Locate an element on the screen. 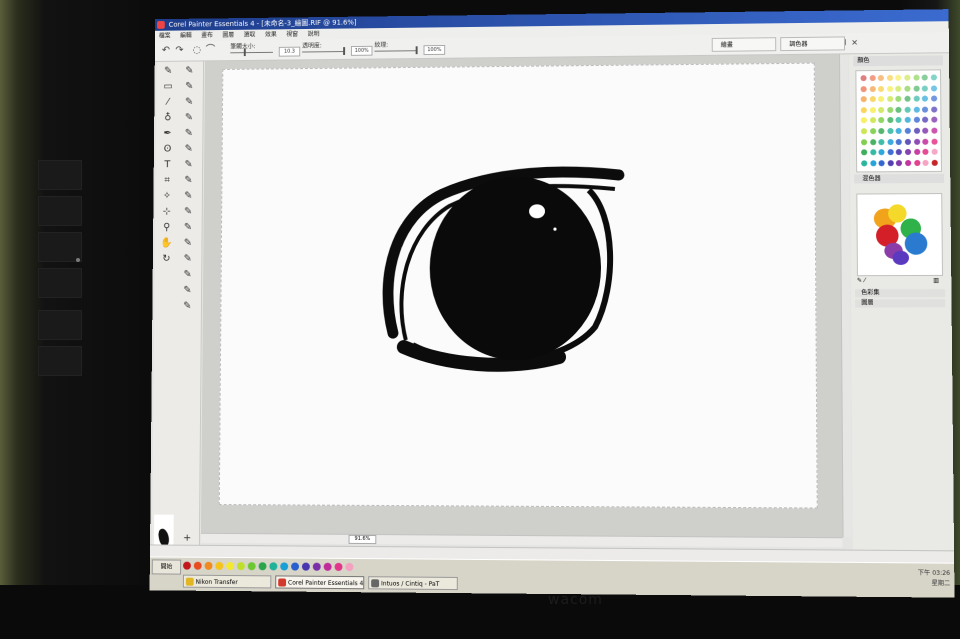 The height and width of the screenshot is (639, 960). colors-panel-header: 顏色 is located at coordinates (898, 61).